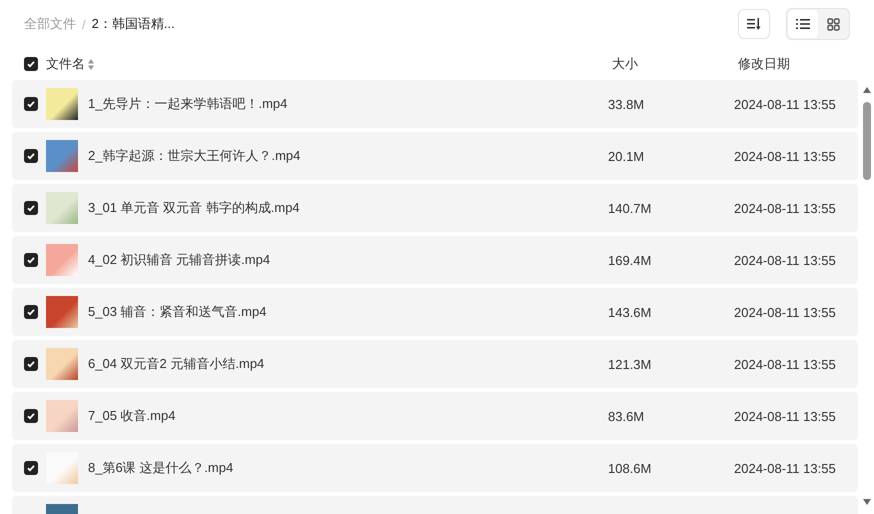 This screenshot has height=514, width=874. Describe the element at coordinates (630, 364) in the screenshot. I see `file-size: 121.3M` at that location.